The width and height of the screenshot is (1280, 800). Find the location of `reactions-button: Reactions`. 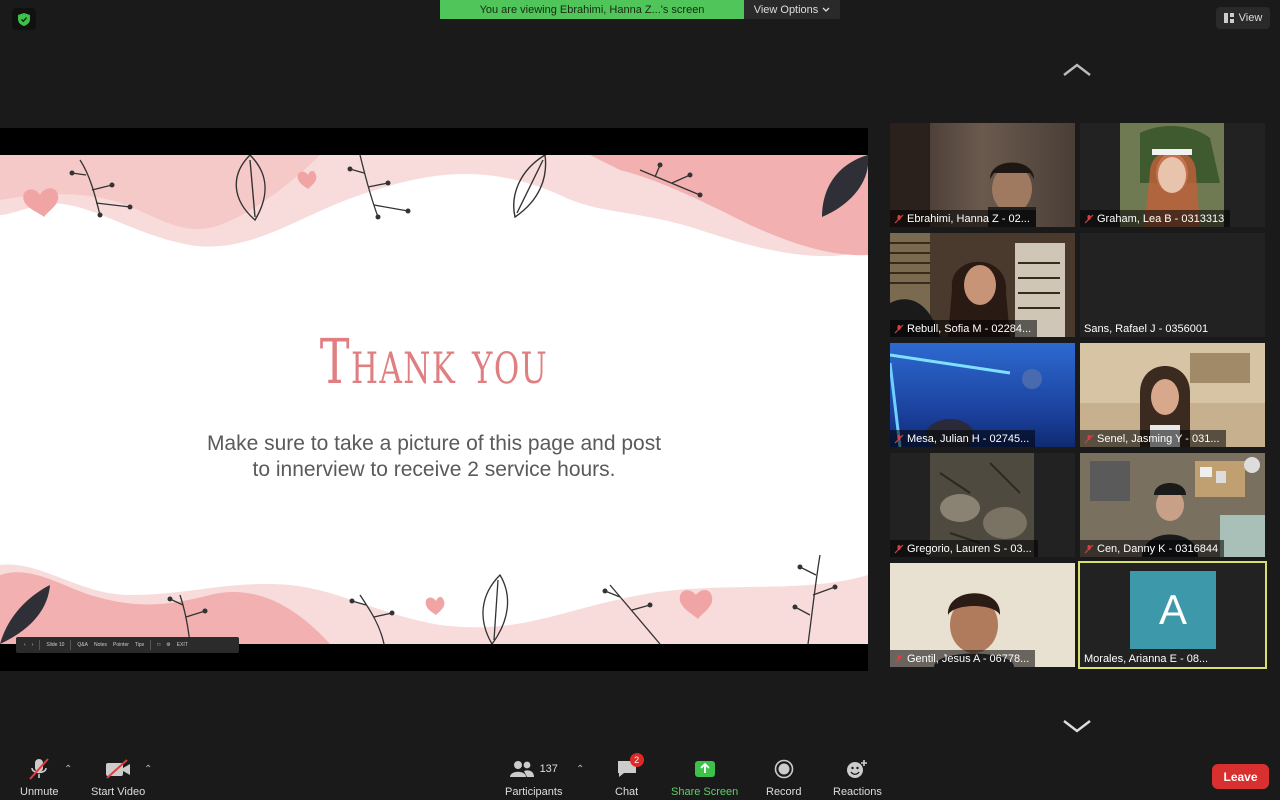

reactions-button: Reactions is located at coordinates (857, 777).